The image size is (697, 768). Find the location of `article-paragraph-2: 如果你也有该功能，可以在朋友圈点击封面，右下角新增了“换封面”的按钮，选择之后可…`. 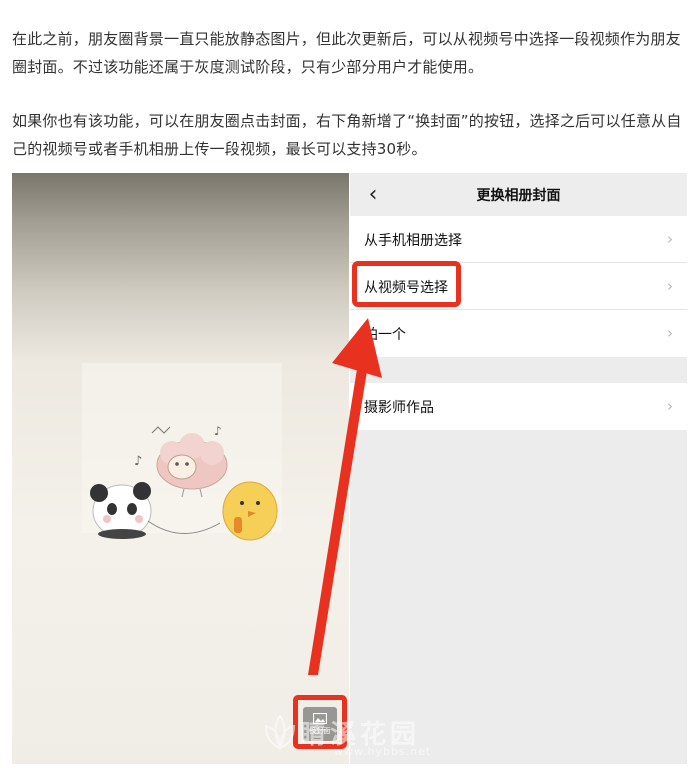

article-paragraph-2: 如果你也有该功能，可以在朋友圈点击封面，右下角新增了“换封面”的按钮，选择之后可… is located at coordinates (347, 135).